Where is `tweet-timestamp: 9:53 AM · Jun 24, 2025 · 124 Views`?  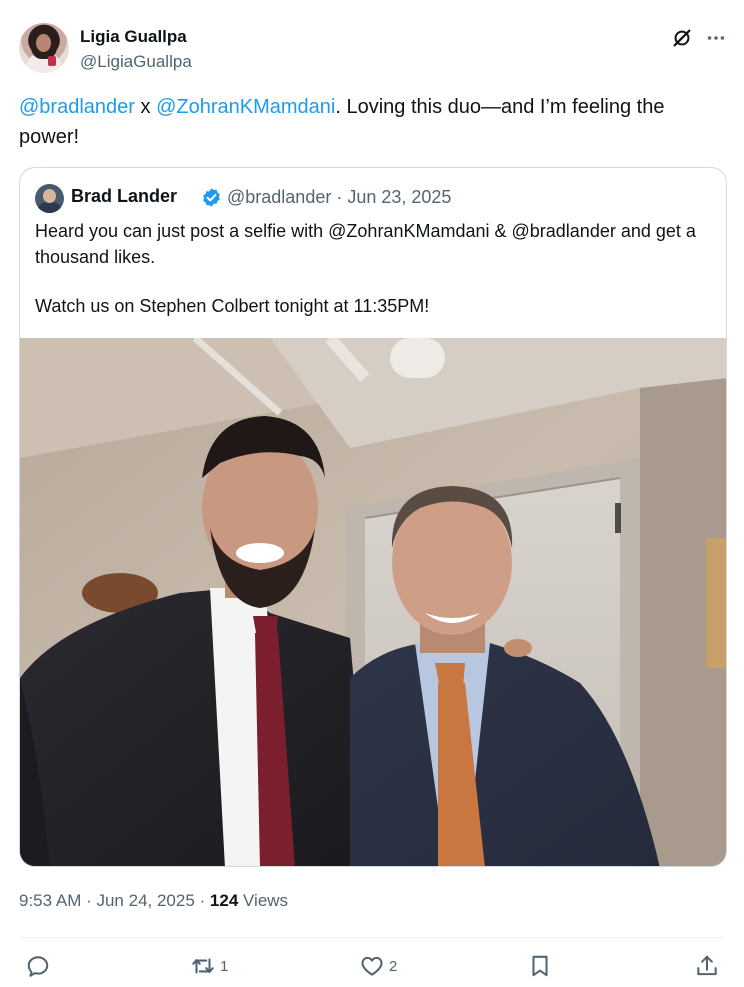
tweet-timestamp: 9:53 AM · Jun 24, 2025 · 124 Views is located at coordinates (153, 901).